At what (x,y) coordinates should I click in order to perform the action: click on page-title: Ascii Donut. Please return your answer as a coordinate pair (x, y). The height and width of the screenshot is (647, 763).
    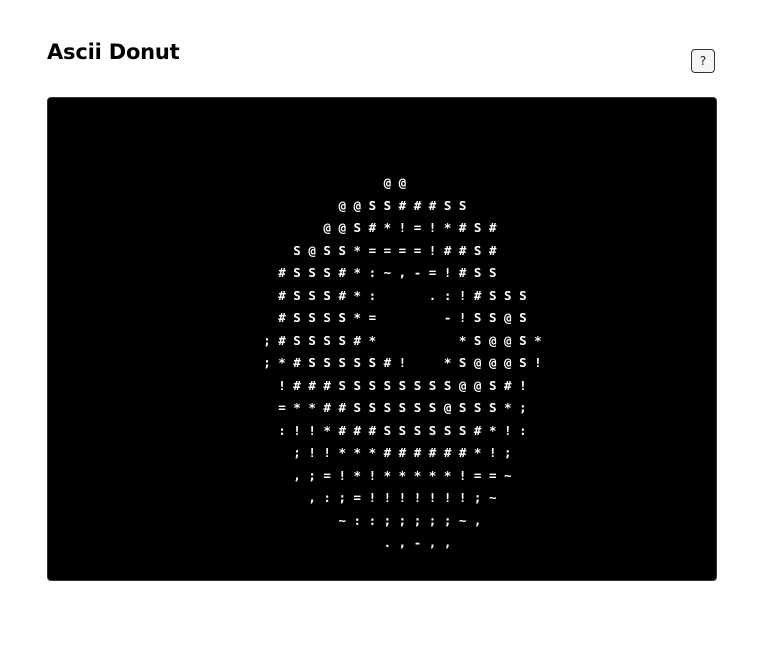
    Looking at the image, I should click on (113, 52).